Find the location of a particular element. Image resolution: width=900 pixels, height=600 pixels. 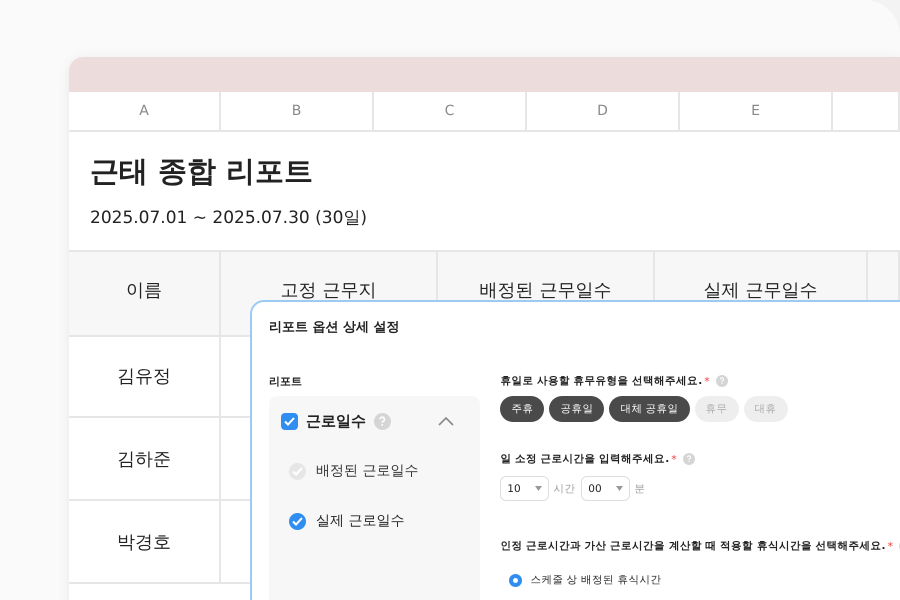

column-letter: A is located at coordinates (145, 111).